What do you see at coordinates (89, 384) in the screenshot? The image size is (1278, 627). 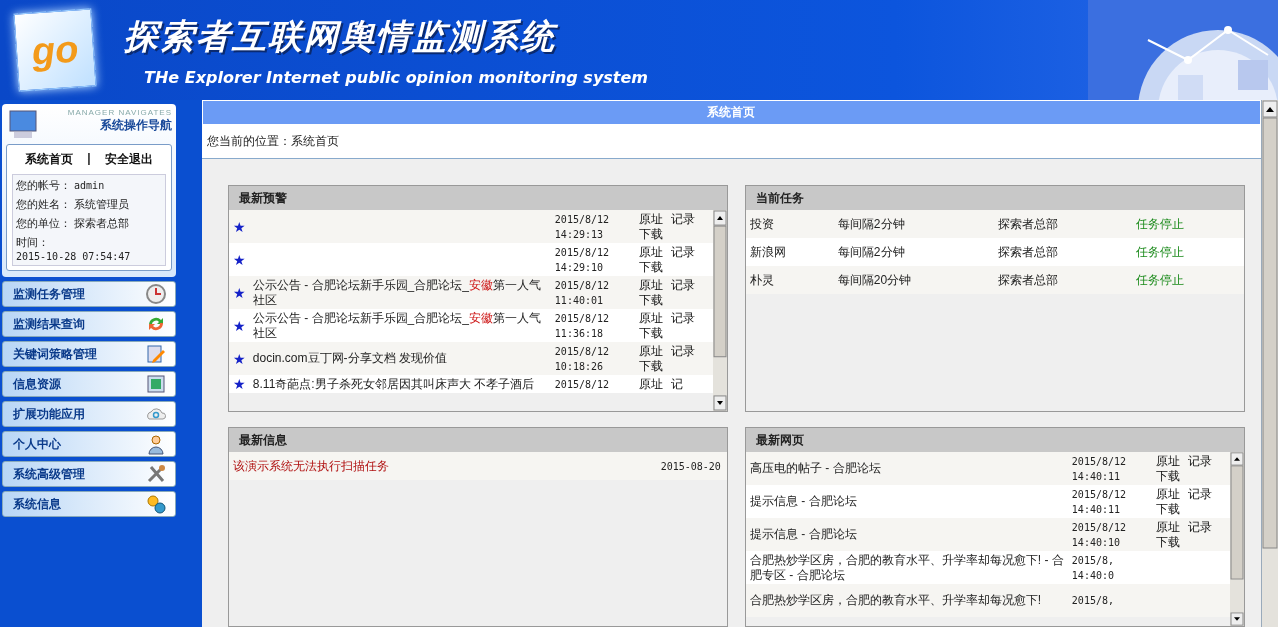 I see `menu-item: 信息资源` at bounding box center [89, 384].